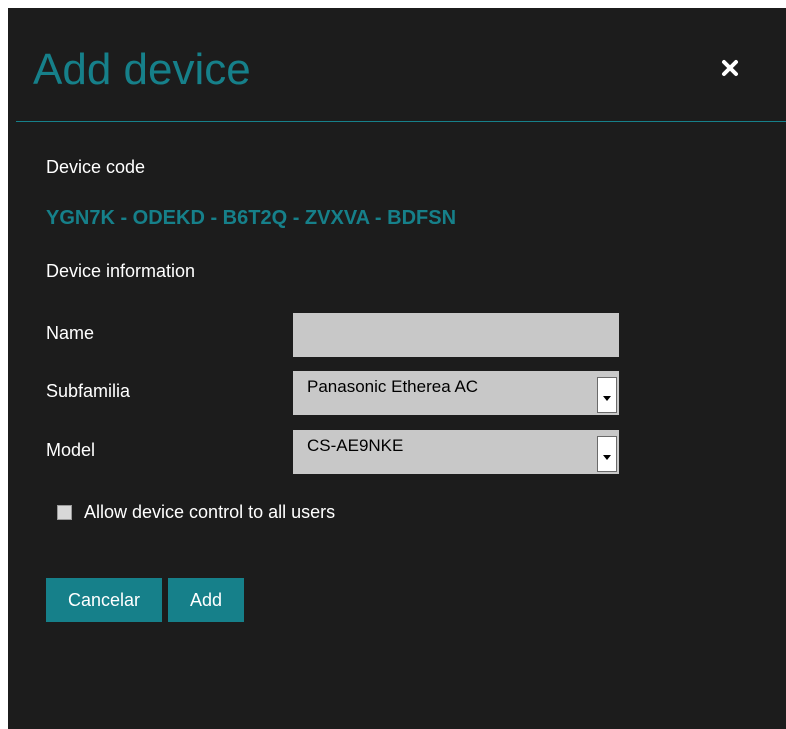 This screenshot has height=729, width=786. I want to click on header-divider, so click(401, 121).